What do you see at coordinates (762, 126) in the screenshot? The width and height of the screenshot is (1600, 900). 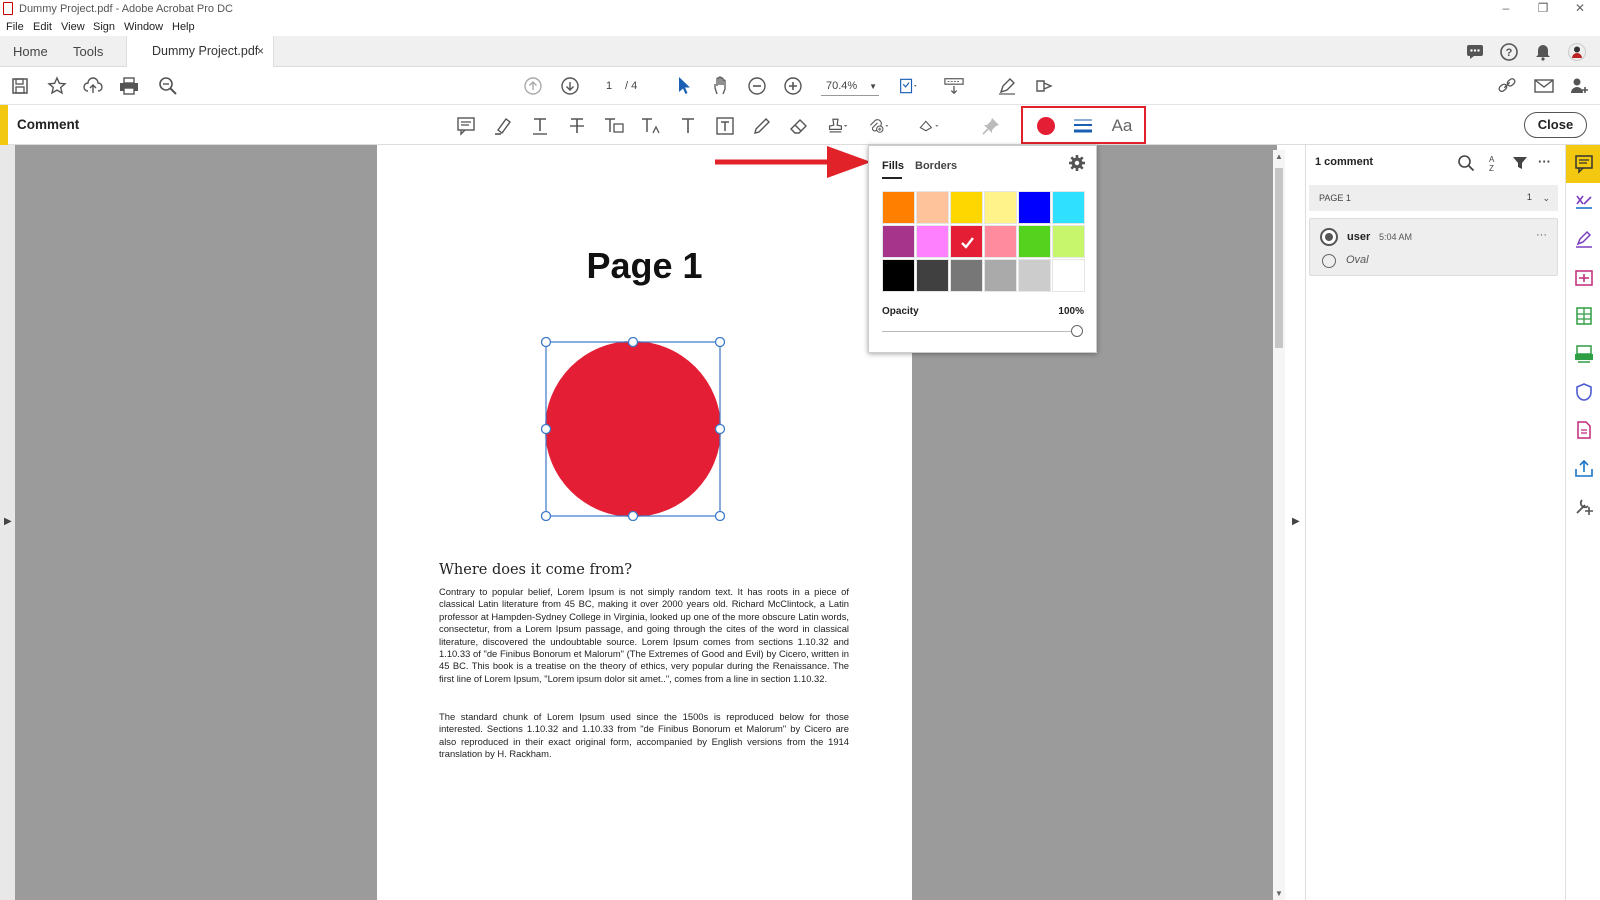 I see `pencil-draw-icon` at bounding box center [762, 126].